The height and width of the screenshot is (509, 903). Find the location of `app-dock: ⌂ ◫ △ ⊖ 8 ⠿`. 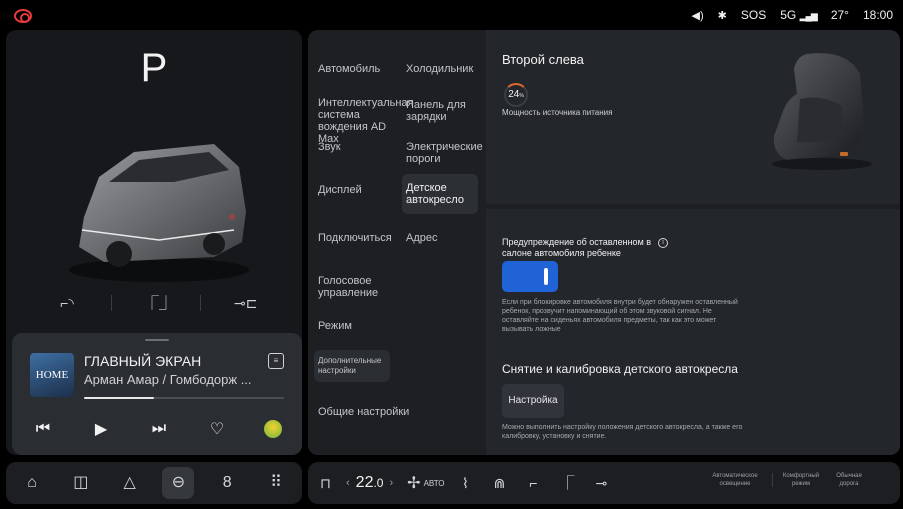

app-dock: ⌂ ◫ △ ⊖ 8 ⠿ is located at coordinates (154, 483).